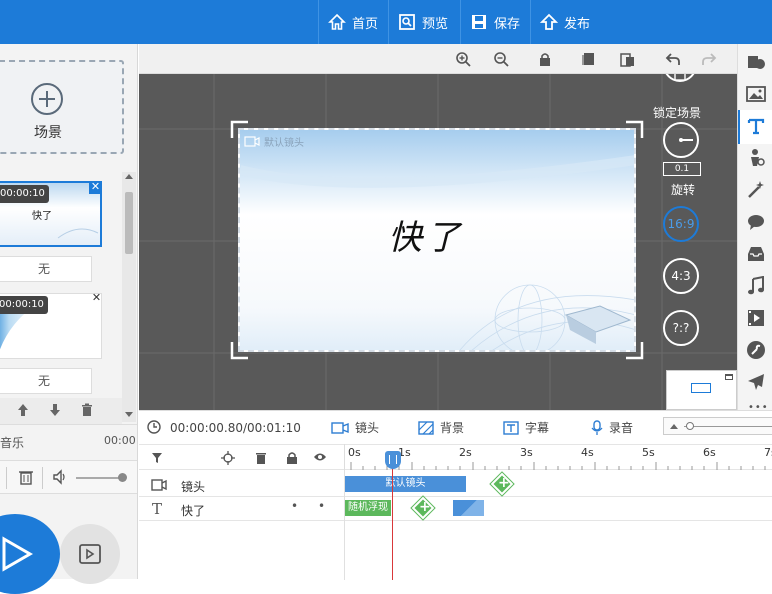 The image size is (772, 594). What do you see at coordinates (673, 59) in the screenshot?
I see `undo-icon` at bounding box center [673, 59].